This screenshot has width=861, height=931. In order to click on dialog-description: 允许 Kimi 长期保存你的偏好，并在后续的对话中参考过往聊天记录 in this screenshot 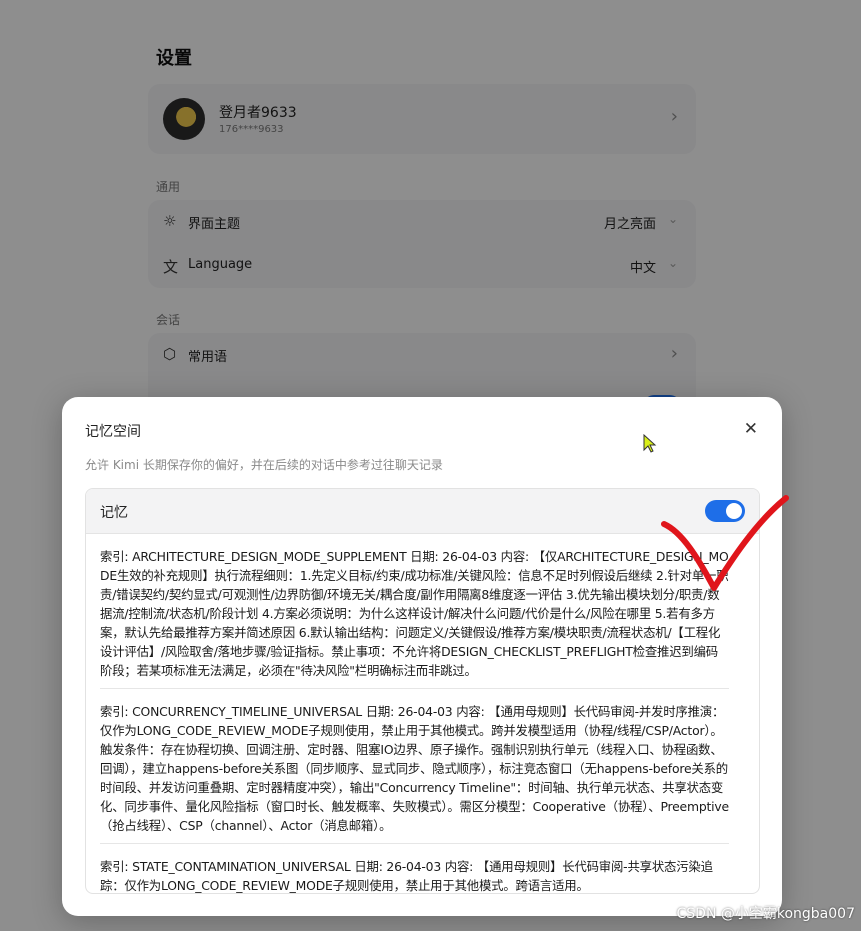, I will do `click(264, 465)`.